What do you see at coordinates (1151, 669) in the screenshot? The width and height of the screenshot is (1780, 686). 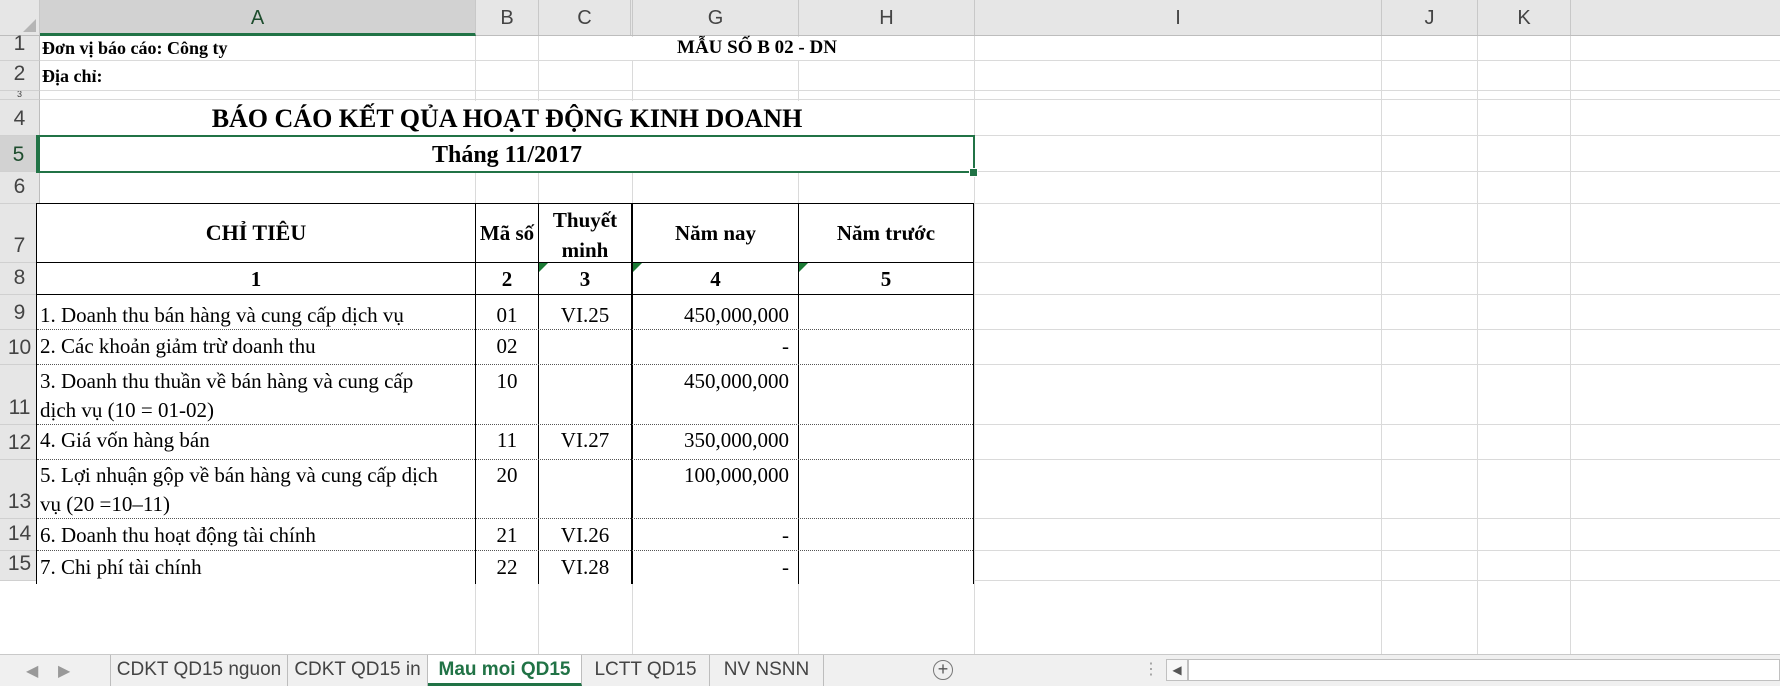 I see `tab-splitter-icon: ⋮` at bounding box center [1151, 669].